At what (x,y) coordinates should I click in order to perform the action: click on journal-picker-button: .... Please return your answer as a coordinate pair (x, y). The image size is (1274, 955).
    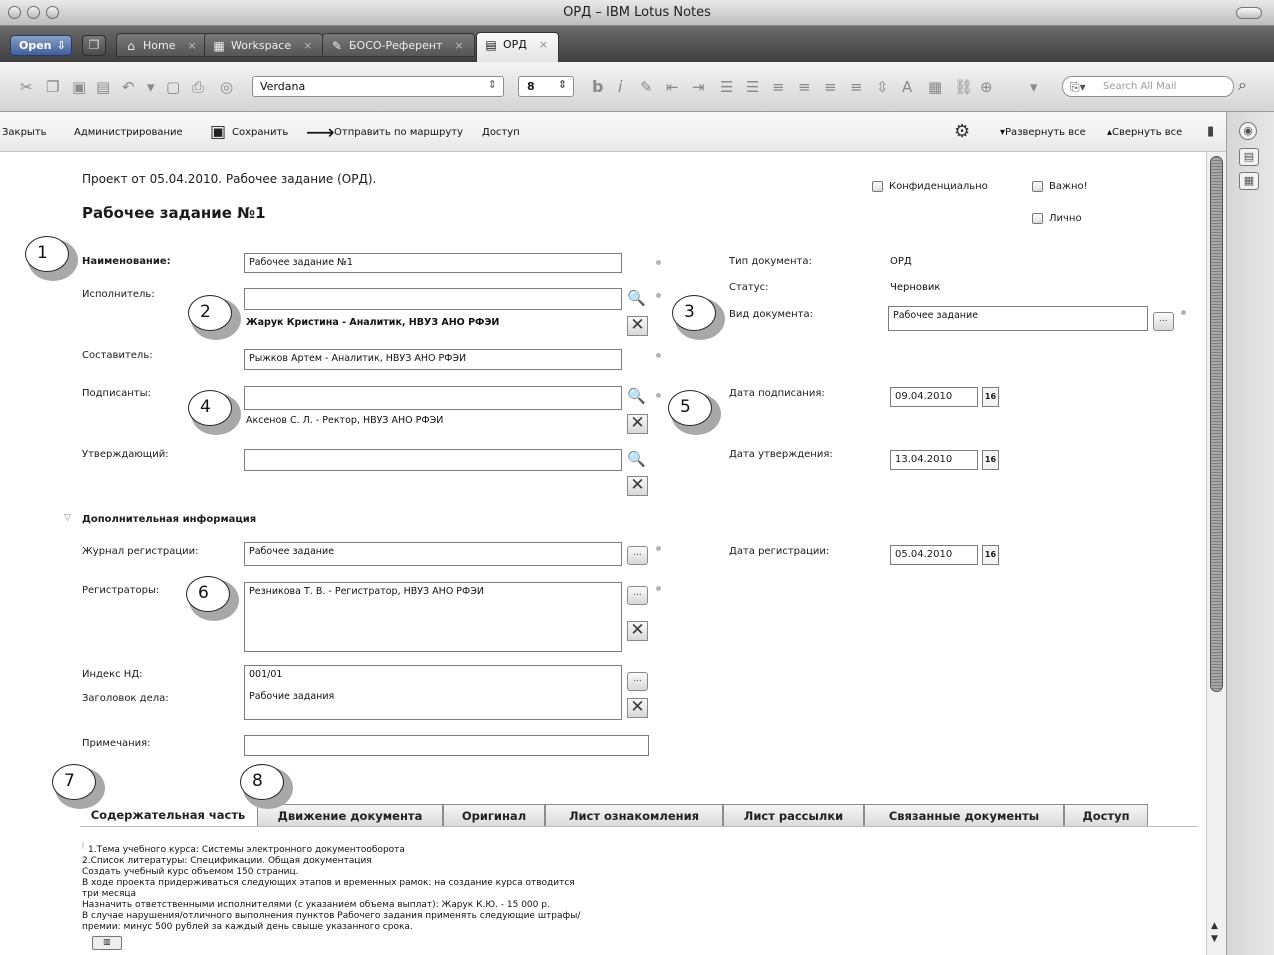
    Looking at the image, I should click on (637, 555).